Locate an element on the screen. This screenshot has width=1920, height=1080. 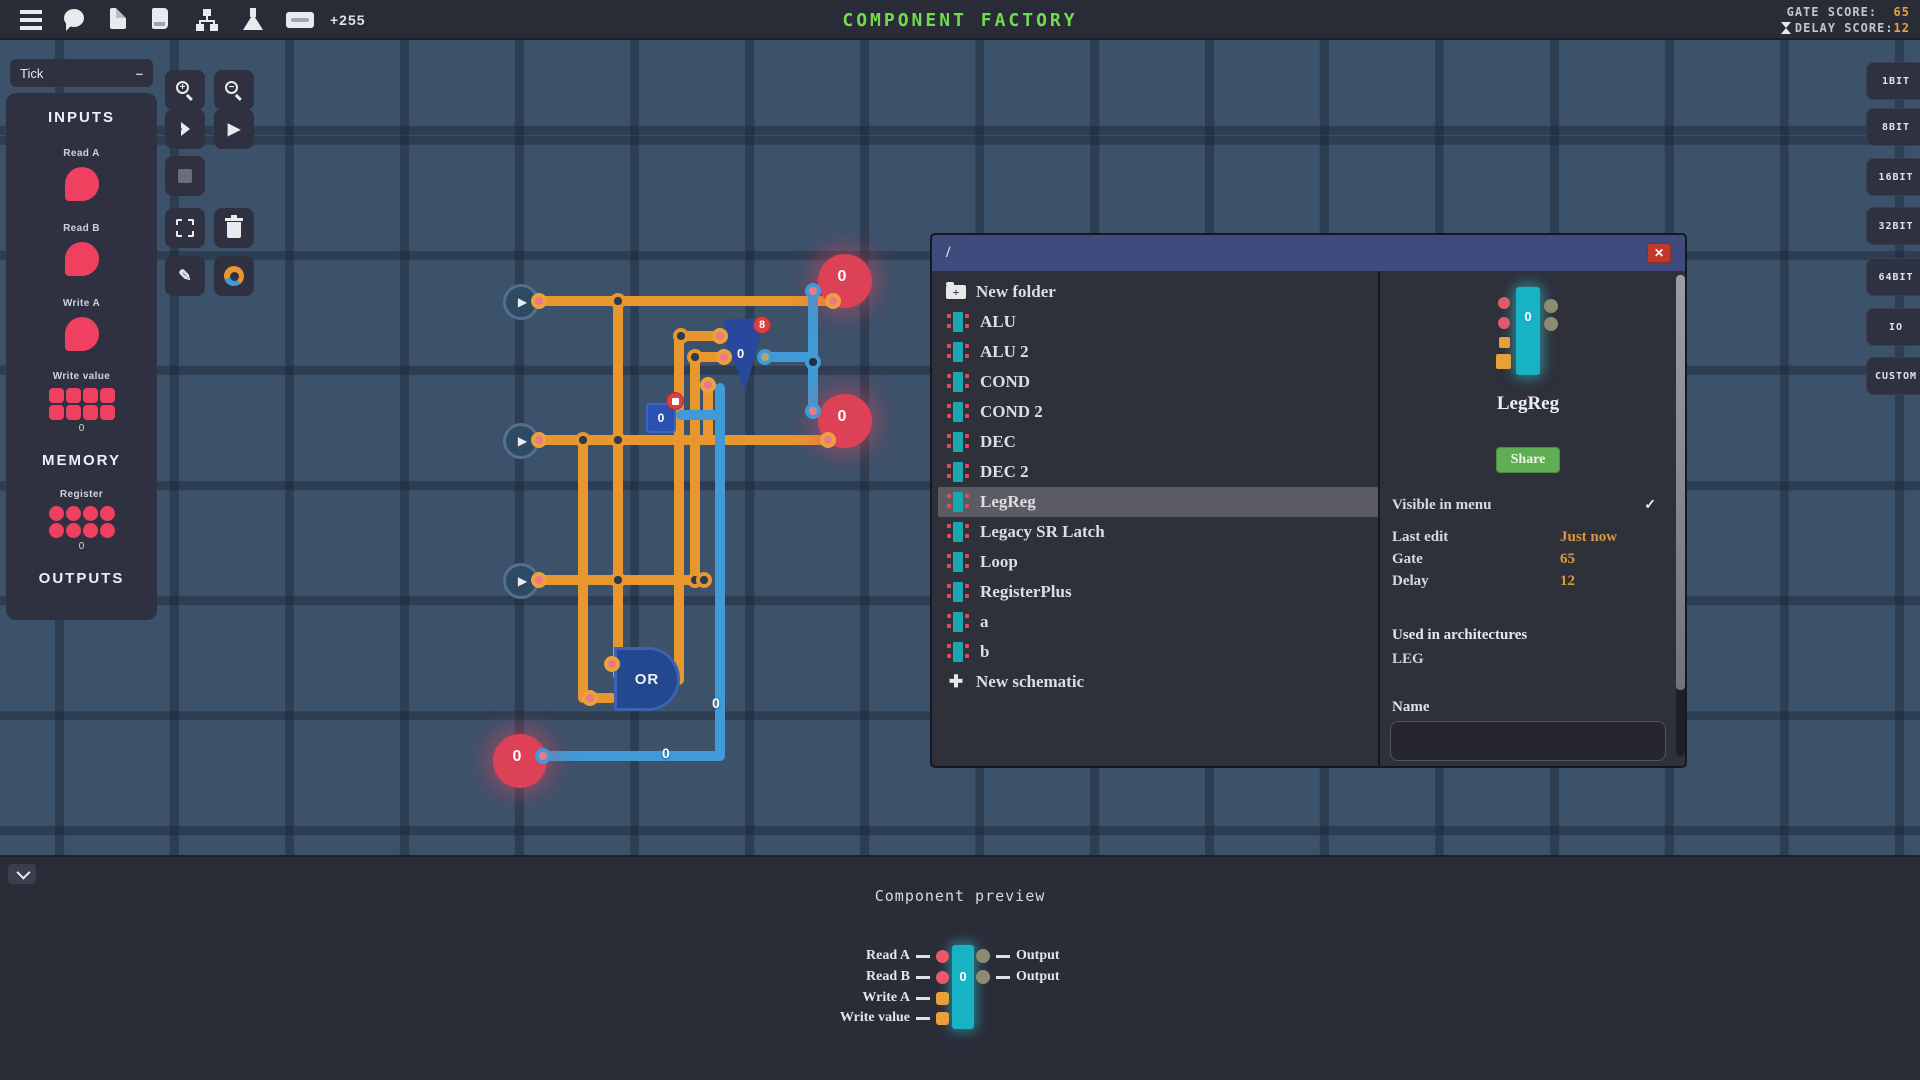
name-input is located at coordinates (1528, 741).